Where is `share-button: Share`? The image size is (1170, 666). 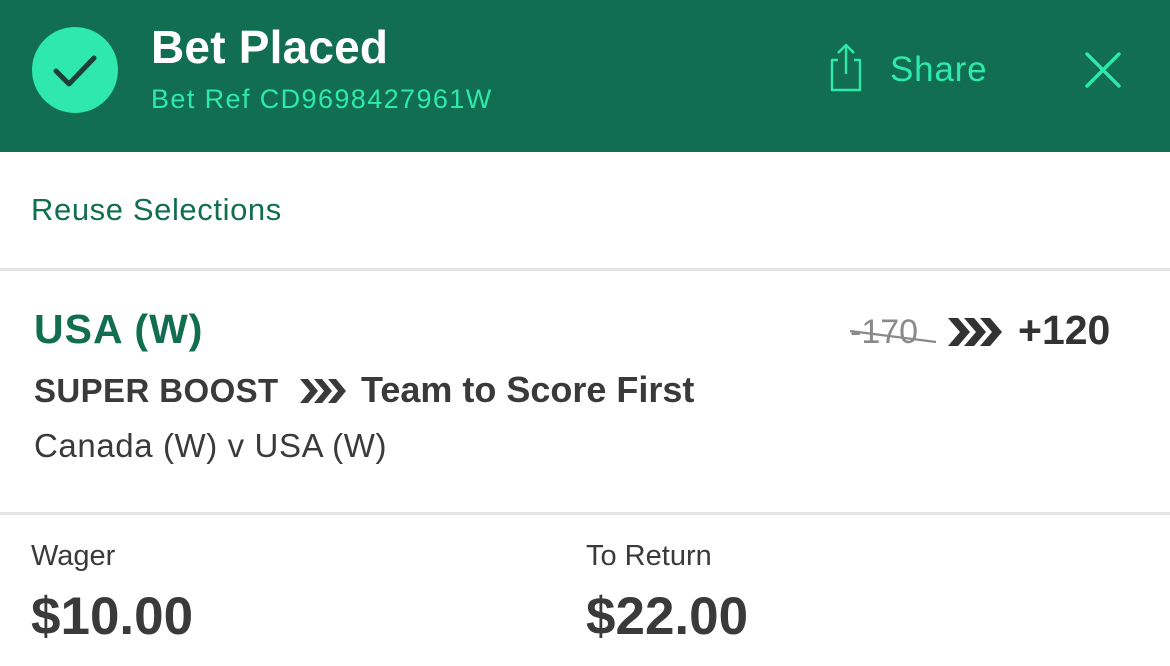 share-button: Share is located at coordinates (912, 68).